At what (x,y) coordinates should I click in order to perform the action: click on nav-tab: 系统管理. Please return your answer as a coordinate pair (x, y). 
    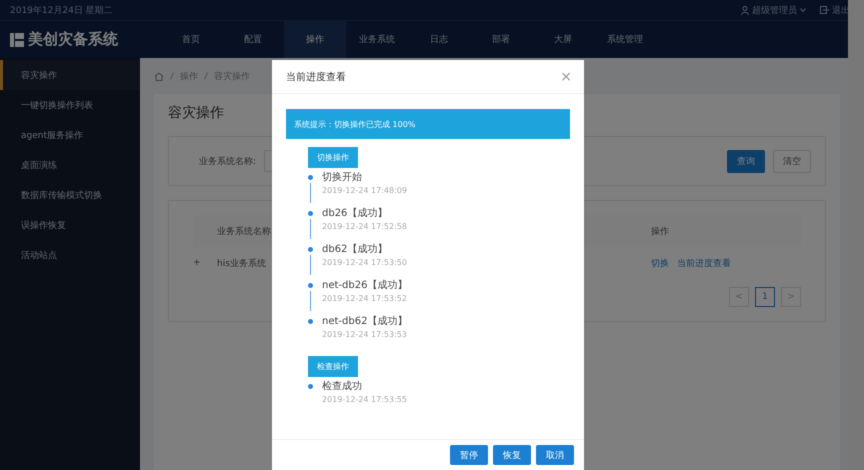
    Looking at the image, I should click on (625, 39).